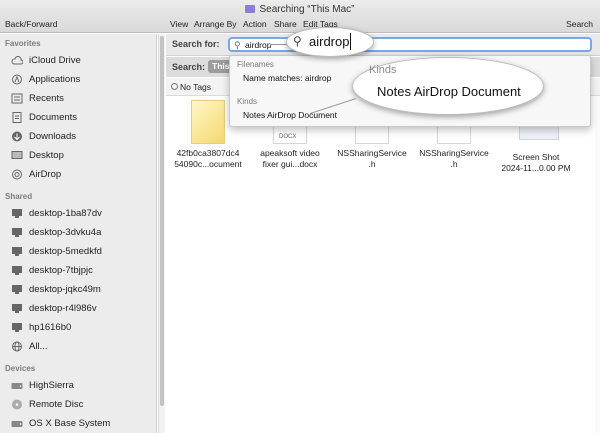 Image resolution: width=600 pixels, height=433 pixels. What do you see at coordinates (195, 87) in the screenshot?
I see `no-tags-label: No Tags` at bounding box center [195, 87].